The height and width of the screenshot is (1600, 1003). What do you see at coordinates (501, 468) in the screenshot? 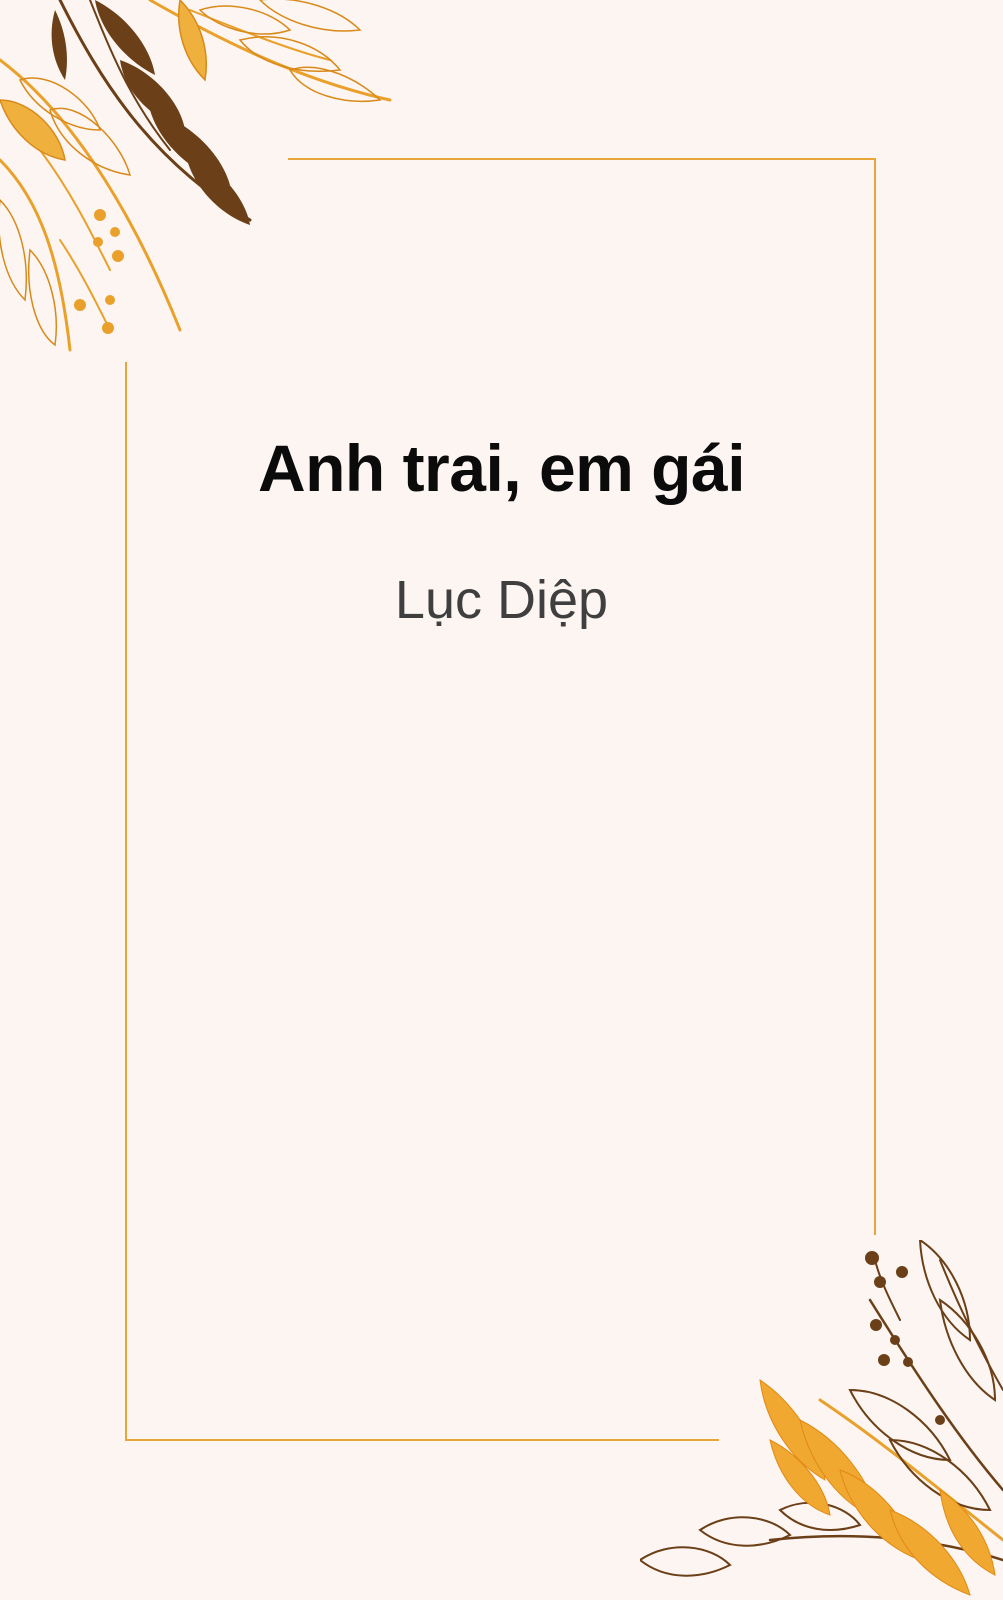
I see `book-title: Anh trai, em gái` at bounding box center [501, 468].